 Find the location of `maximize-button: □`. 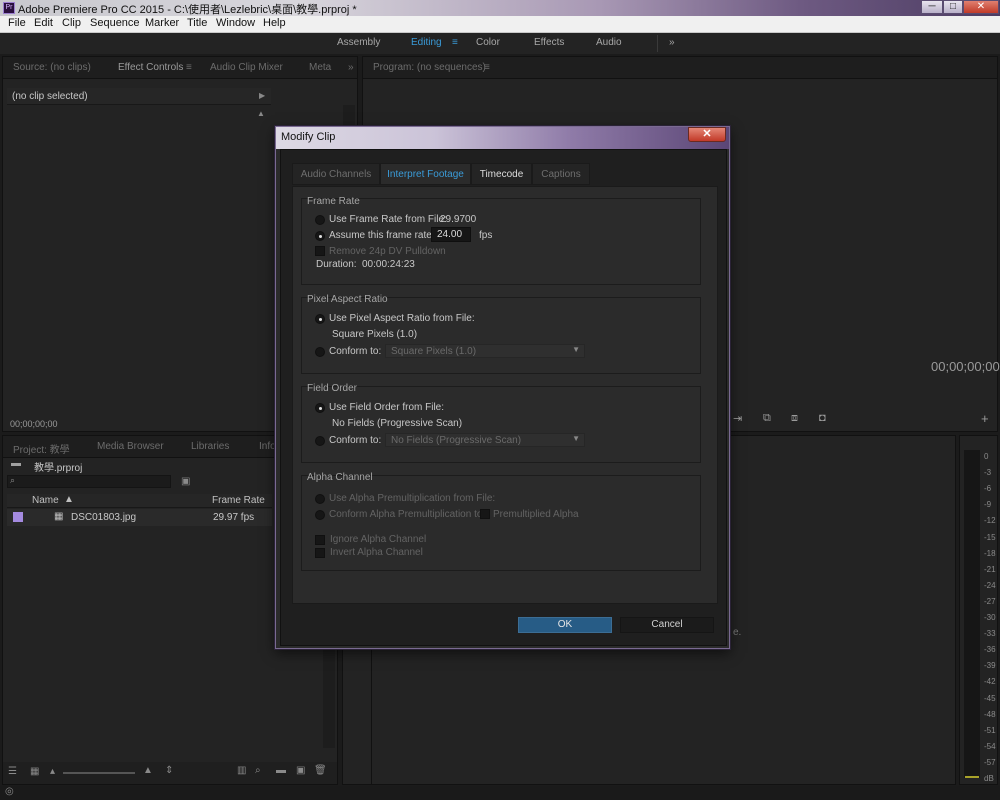

maximize-button: □ is located at coordinates (953, 7).